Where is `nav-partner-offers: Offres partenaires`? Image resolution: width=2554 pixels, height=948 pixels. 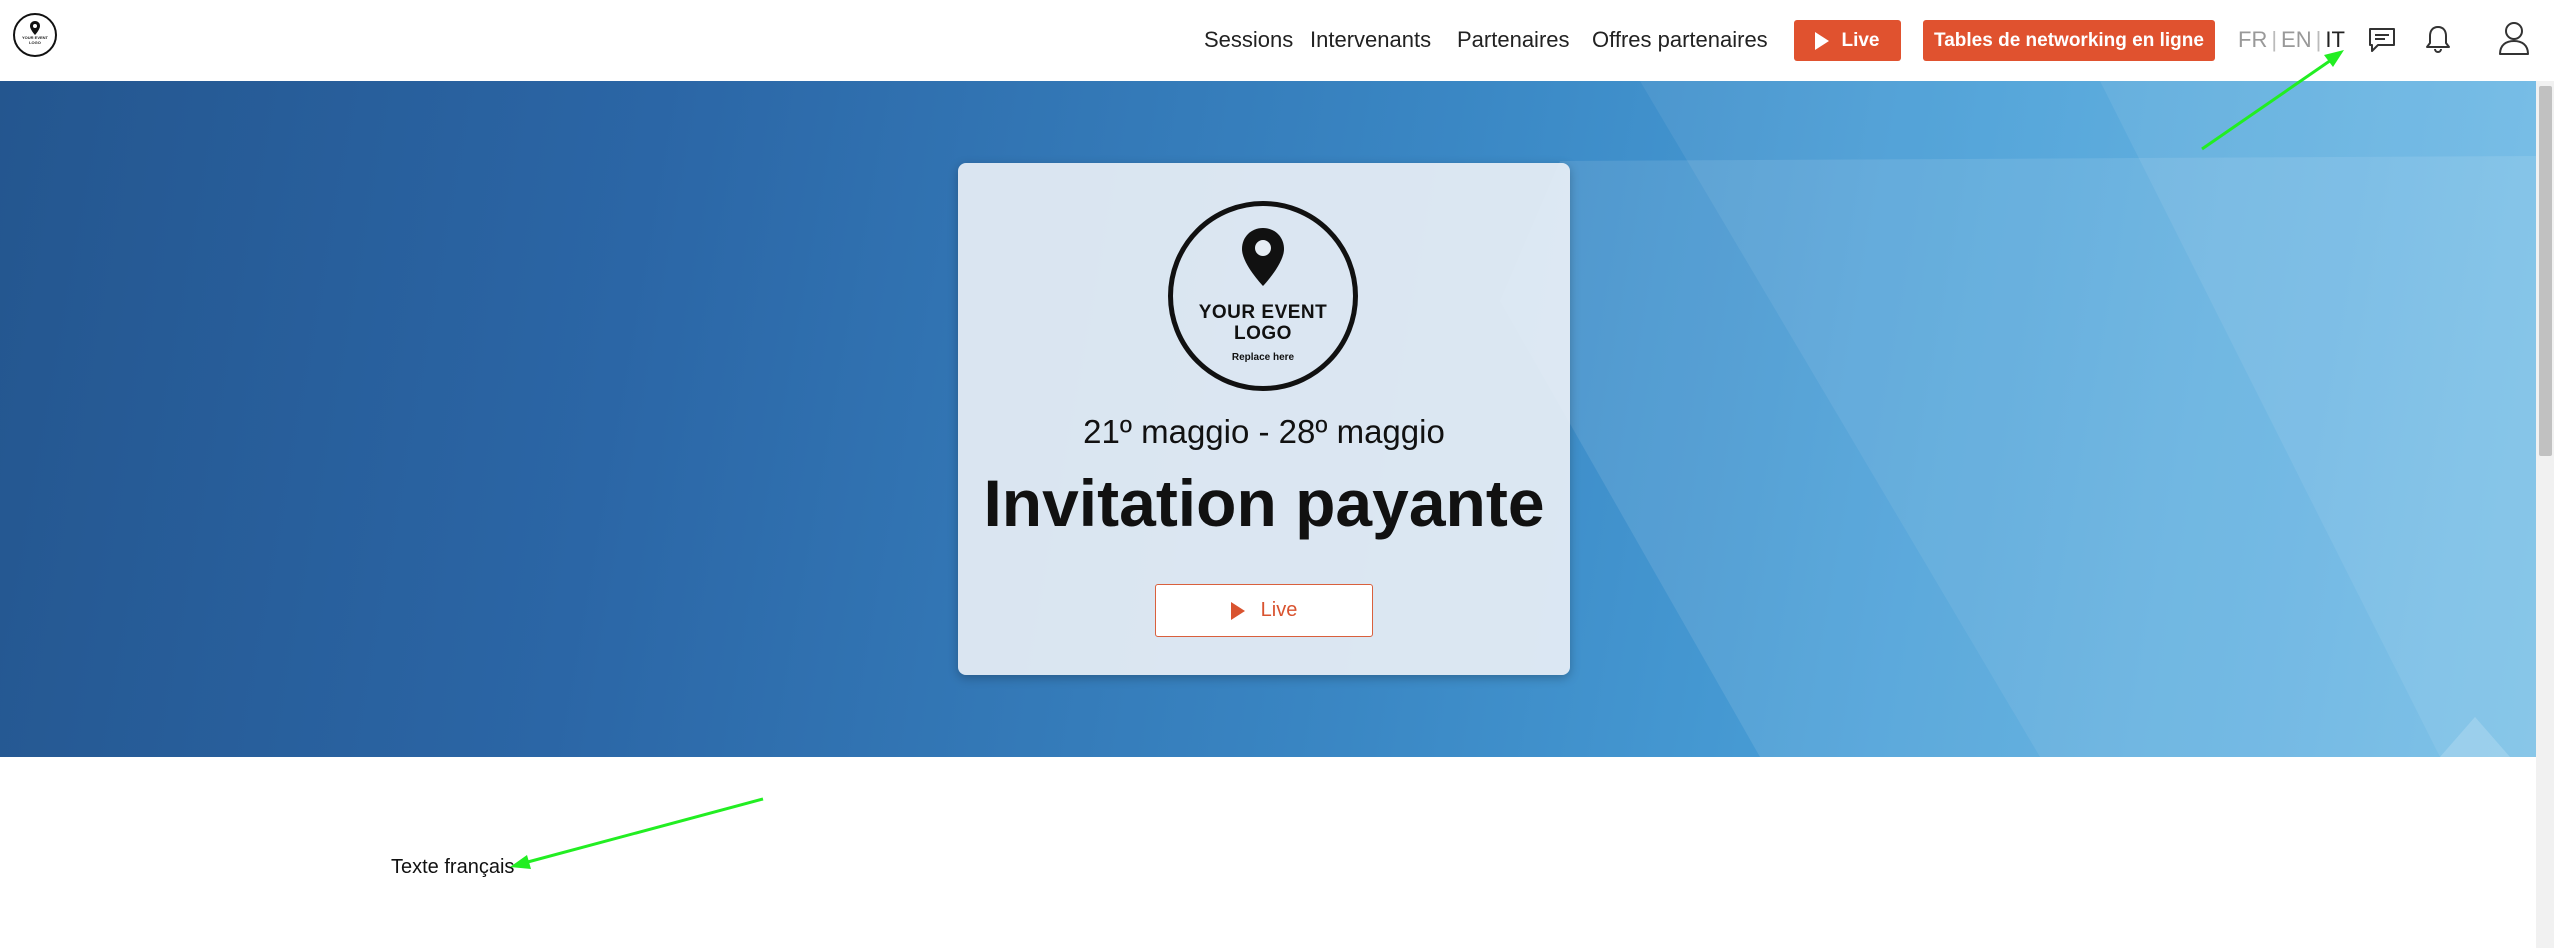
nav-partner-offers: Offres partenaires is located at coordinates (1680, 40).